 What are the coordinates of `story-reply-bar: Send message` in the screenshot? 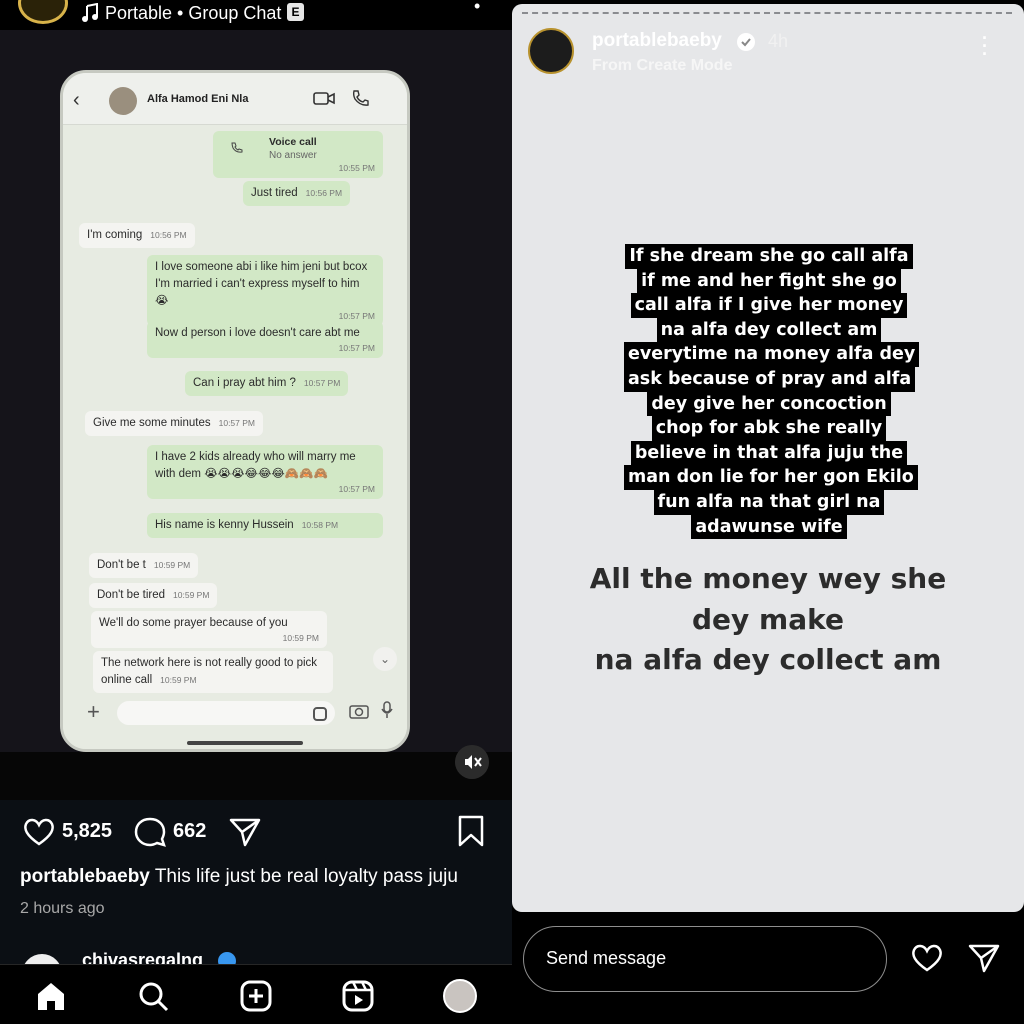 It's located at (768, 968).